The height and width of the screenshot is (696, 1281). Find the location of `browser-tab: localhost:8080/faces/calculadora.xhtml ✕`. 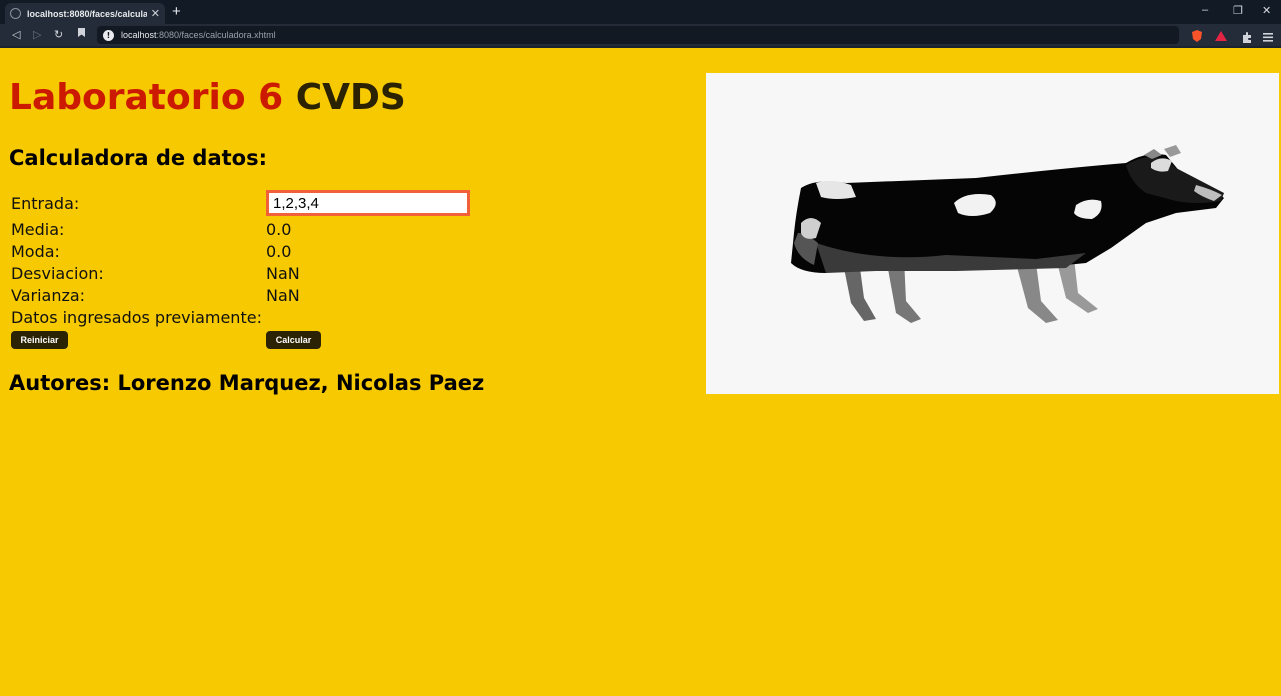

browser-tab: localhost:8080/faces/calculadora.xhtml ✕ is located at coordinates (85, 13).